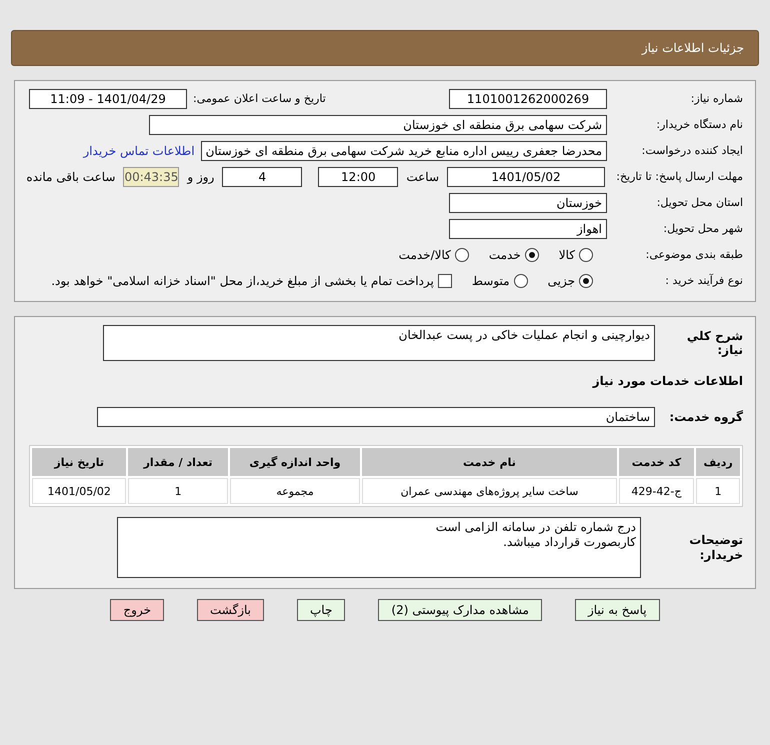 The image size is (770, 745). Describe the element at coordinates (403, 151) in the screenshot. I see `creator-field: محدرضا جعفری رییس اداره منابع خرید شرکت سهامی برق منطقه ای خوزستان` at that location.